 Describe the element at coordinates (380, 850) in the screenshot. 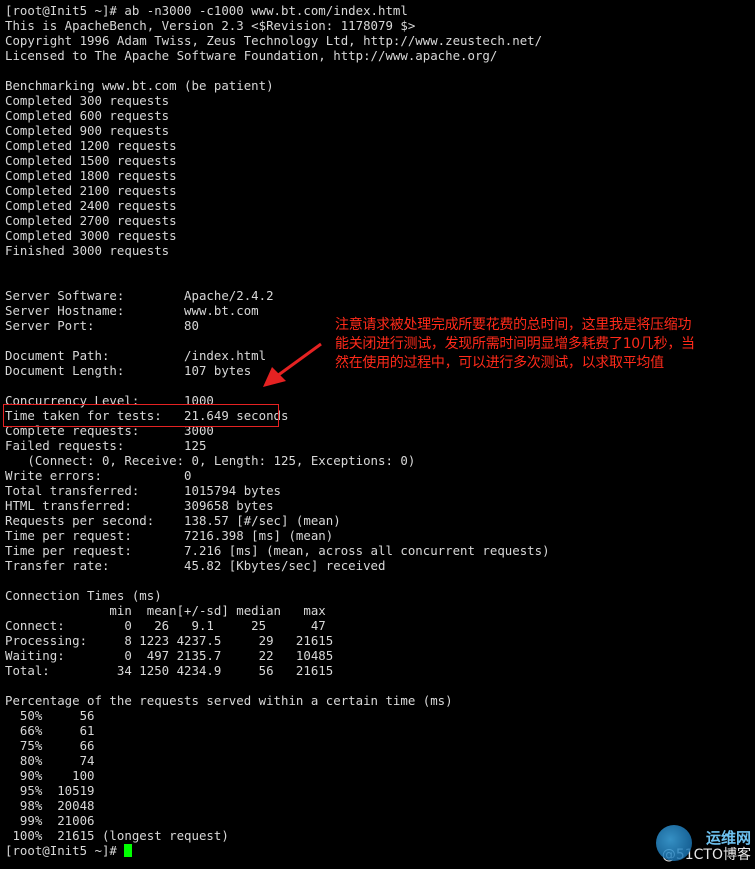

I see `terminal-prompt-line: [root@Init5 ~]#` at that location.